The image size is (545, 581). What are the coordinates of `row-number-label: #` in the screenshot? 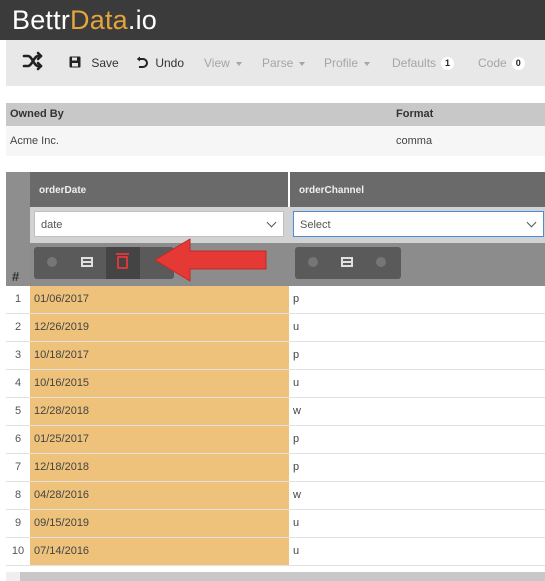 It's located at (16, 276).